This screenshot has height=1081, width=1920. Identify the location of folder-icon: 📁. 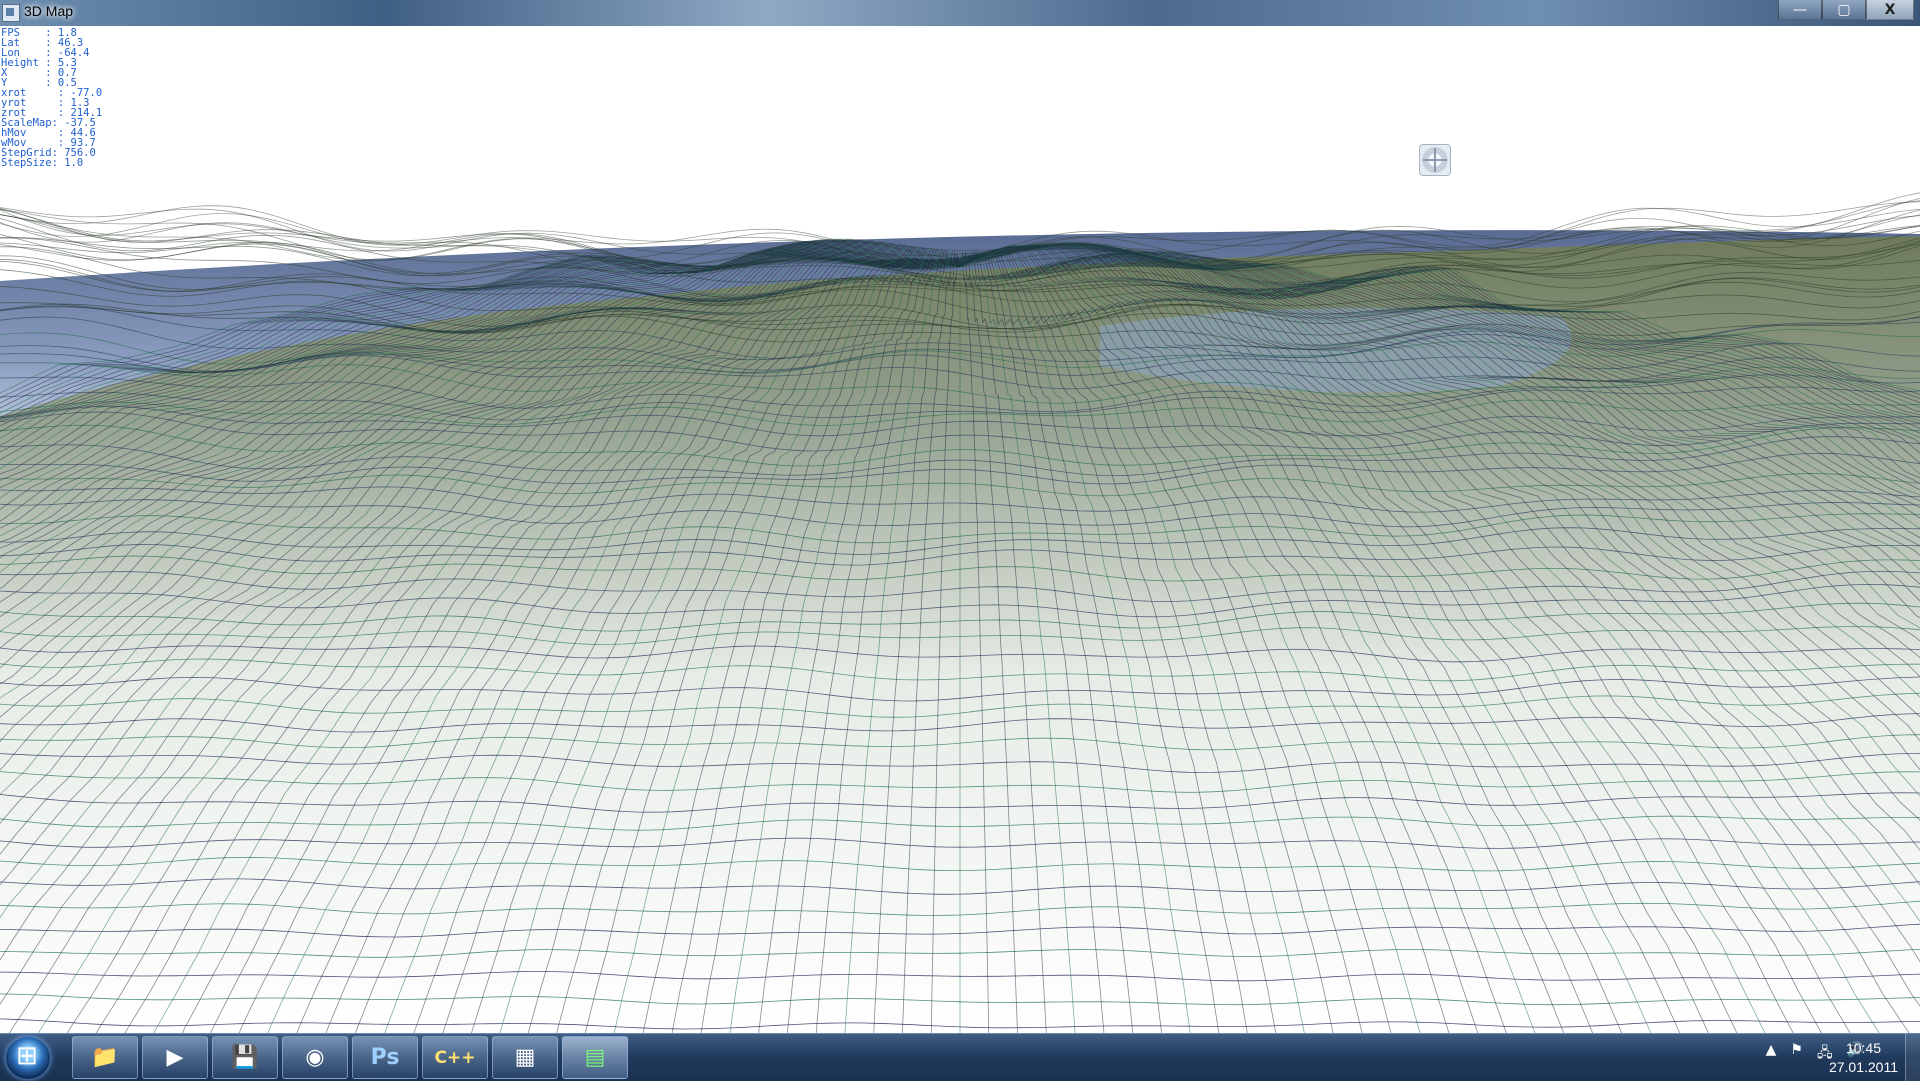
(105, 1057).